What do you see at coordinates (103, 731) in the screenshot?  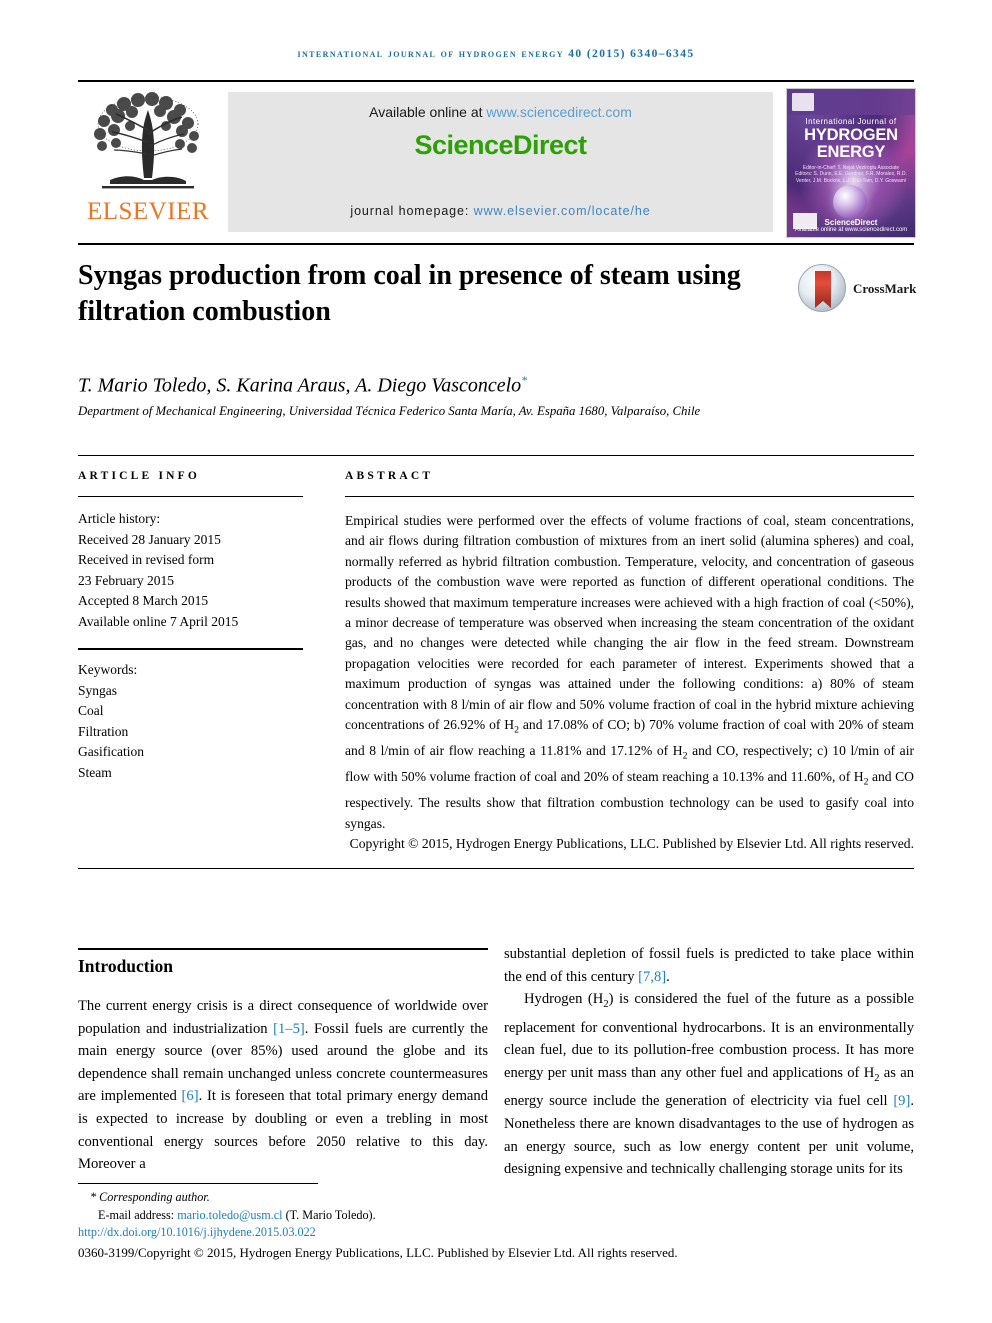 I see `keyword-item: Filtration` at bounding box center [103, 731].